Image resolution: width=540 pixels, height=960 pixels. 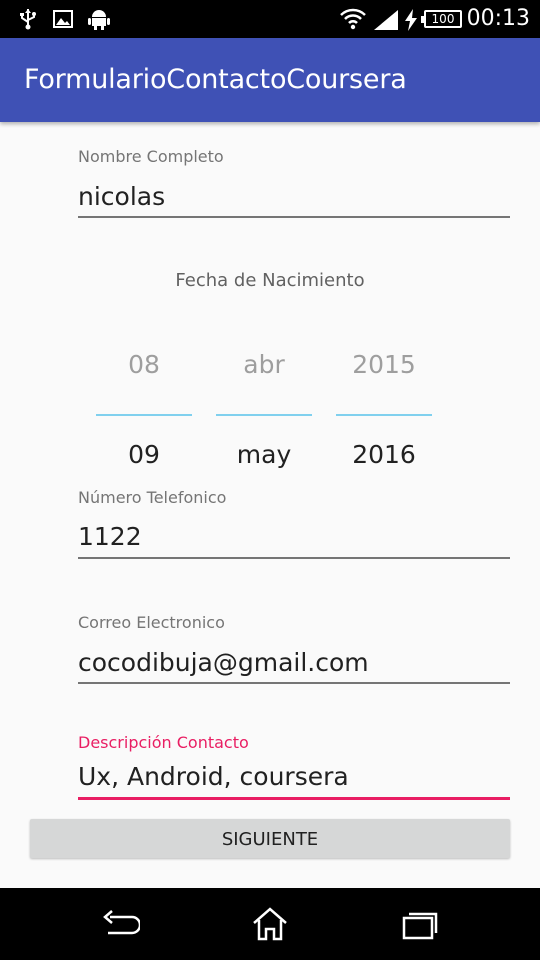 What do you see at coordinates (264, 415) in the screenshot?
I see `month-picker-divider` at bounding box center [264, 415].